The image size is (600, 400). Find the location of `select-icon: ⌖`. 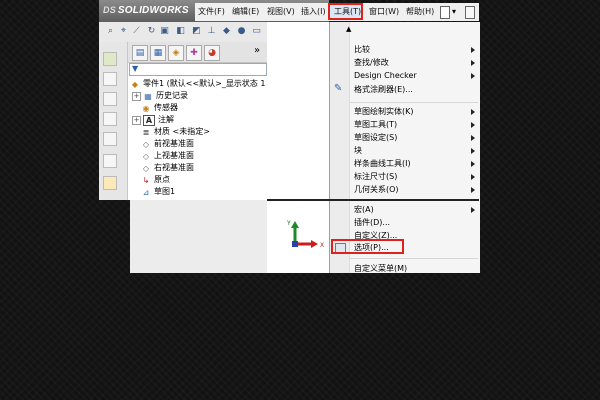

select-icon: ⌖ is located at coordinates (123, 31).